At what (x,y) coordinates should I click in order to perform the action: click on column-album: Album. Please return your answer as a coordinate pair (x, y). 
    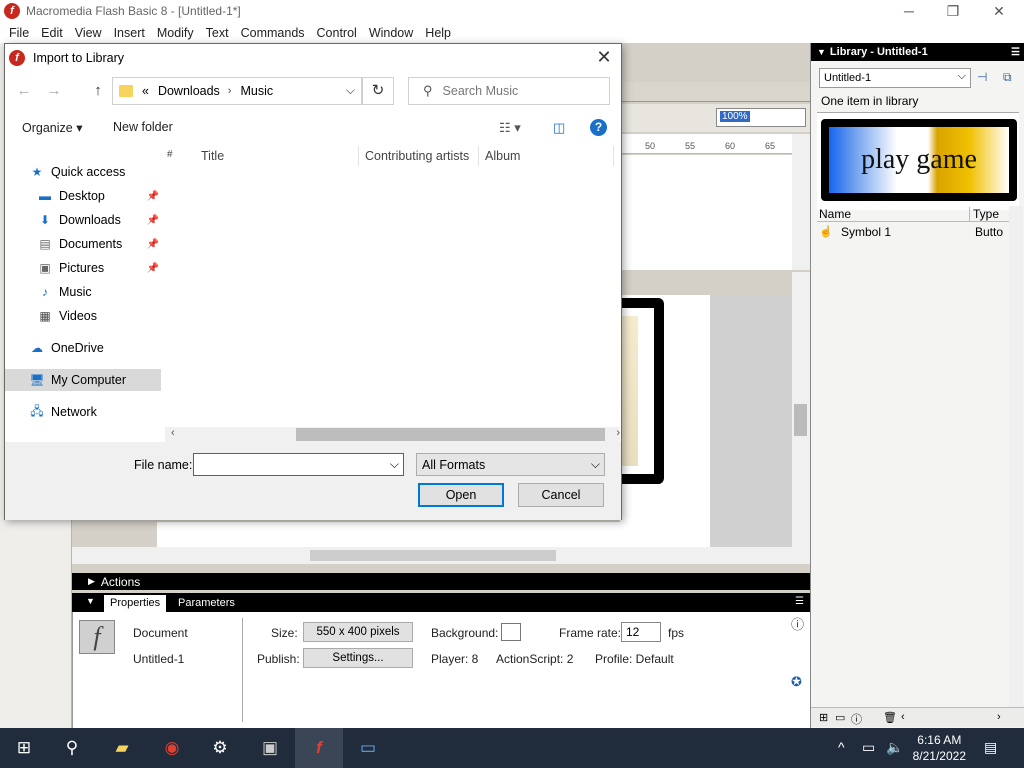
    Looking at the image, I should click on (502, 156).